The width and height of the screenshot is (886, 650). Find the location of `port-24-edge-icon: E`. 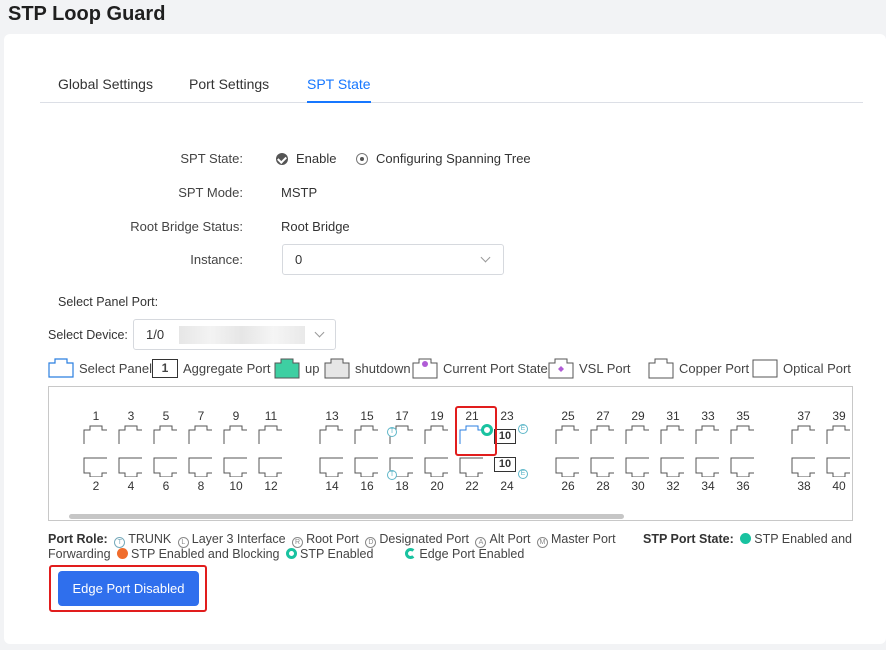

port-24-edge-icon: E is located at coordinates (523, 474).